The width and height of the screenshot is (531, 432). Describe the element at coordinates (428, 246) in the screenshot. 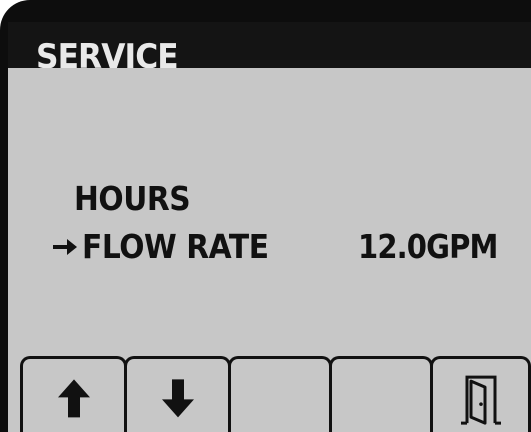

I see `flow-rate-value: 12.0GPM` at that location.